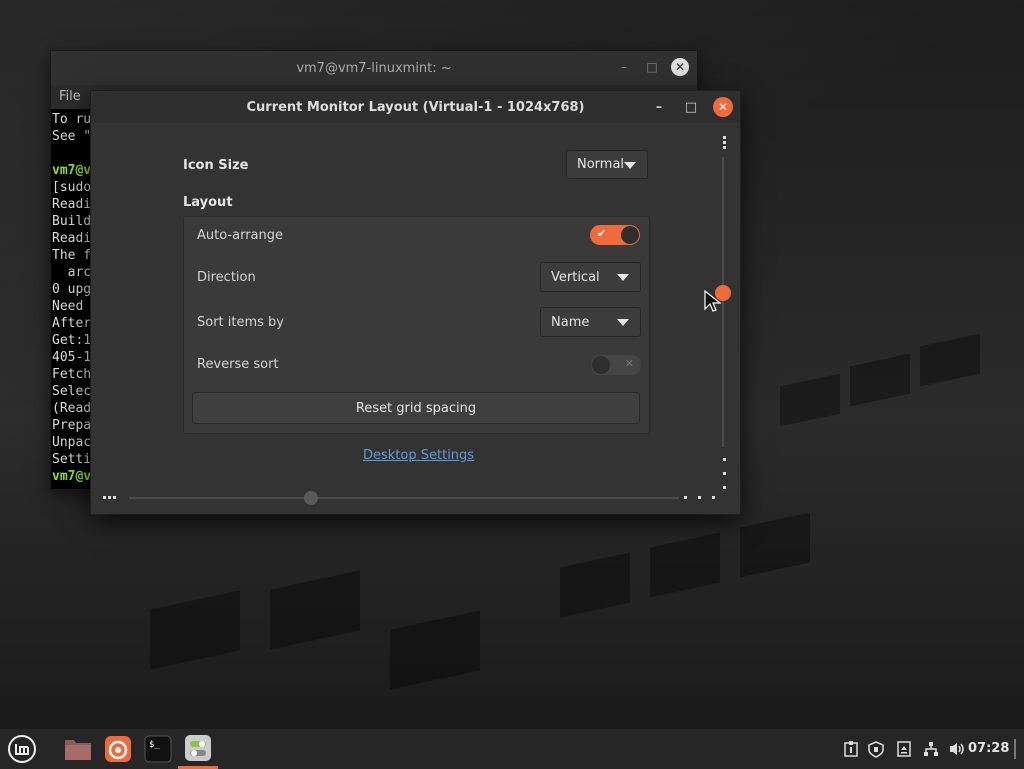 This screenshot has height=769, width=1024. I want to click on reset-button-label: Reset grid spacing, so click(416, 408).